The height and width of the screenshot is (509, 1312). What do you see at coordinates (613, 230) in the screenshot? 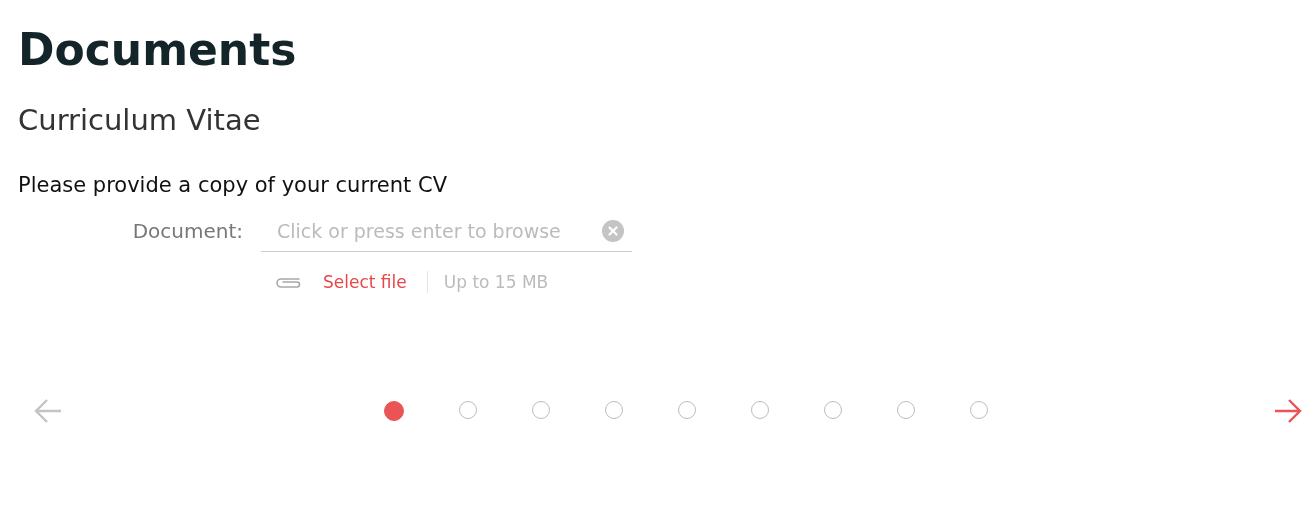
I see `clear-icon` at bounding box center [613, 230].